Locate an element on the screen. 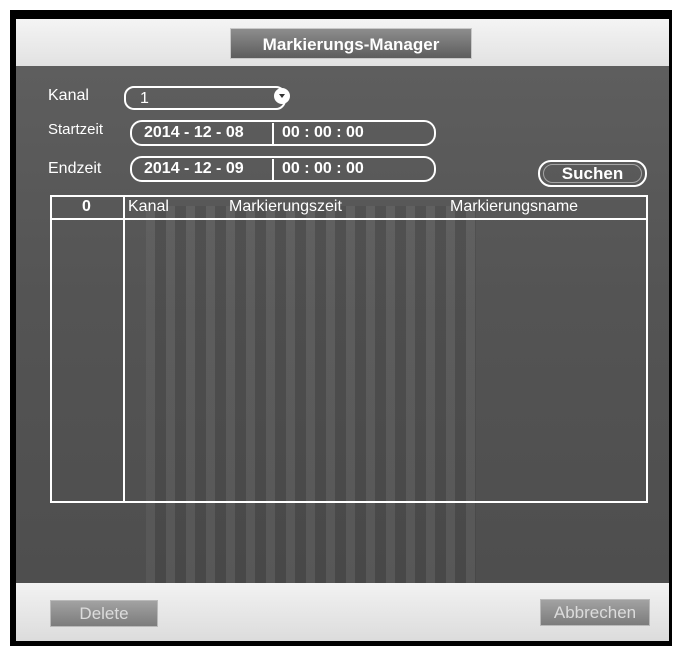 This screenshot has width=675, height=648. endzeit-field: 2014 - 12 - 09 00 : 00 : 00 is located at coordinates (283, 169).